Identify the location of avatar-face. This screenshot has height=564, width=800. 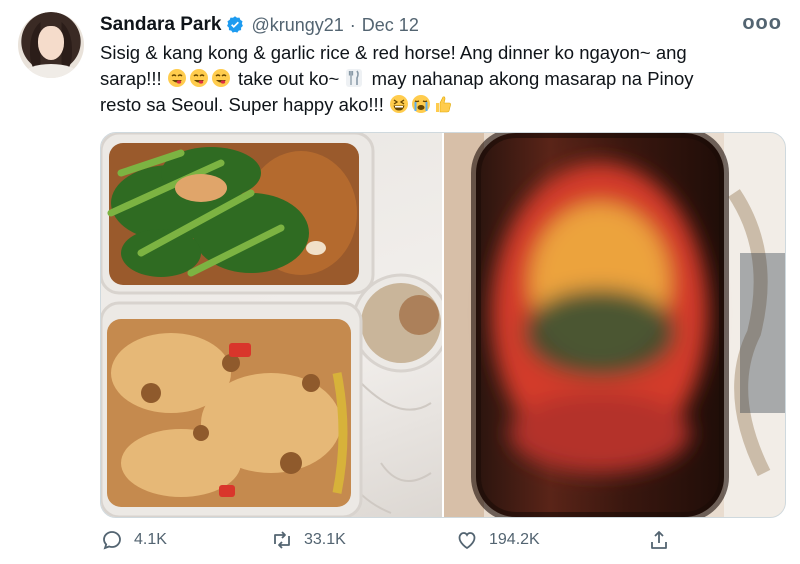
(51, 43).